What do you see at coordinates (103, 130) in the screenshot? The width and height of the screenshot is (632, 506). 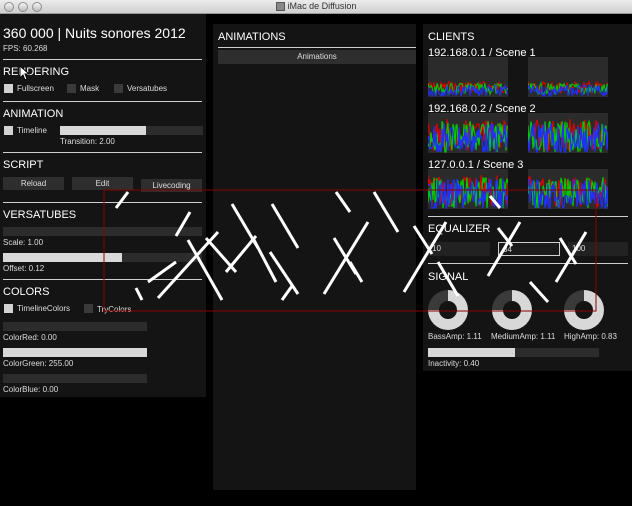 I see `transition-slider-fill` at bounding box center [103, 130].